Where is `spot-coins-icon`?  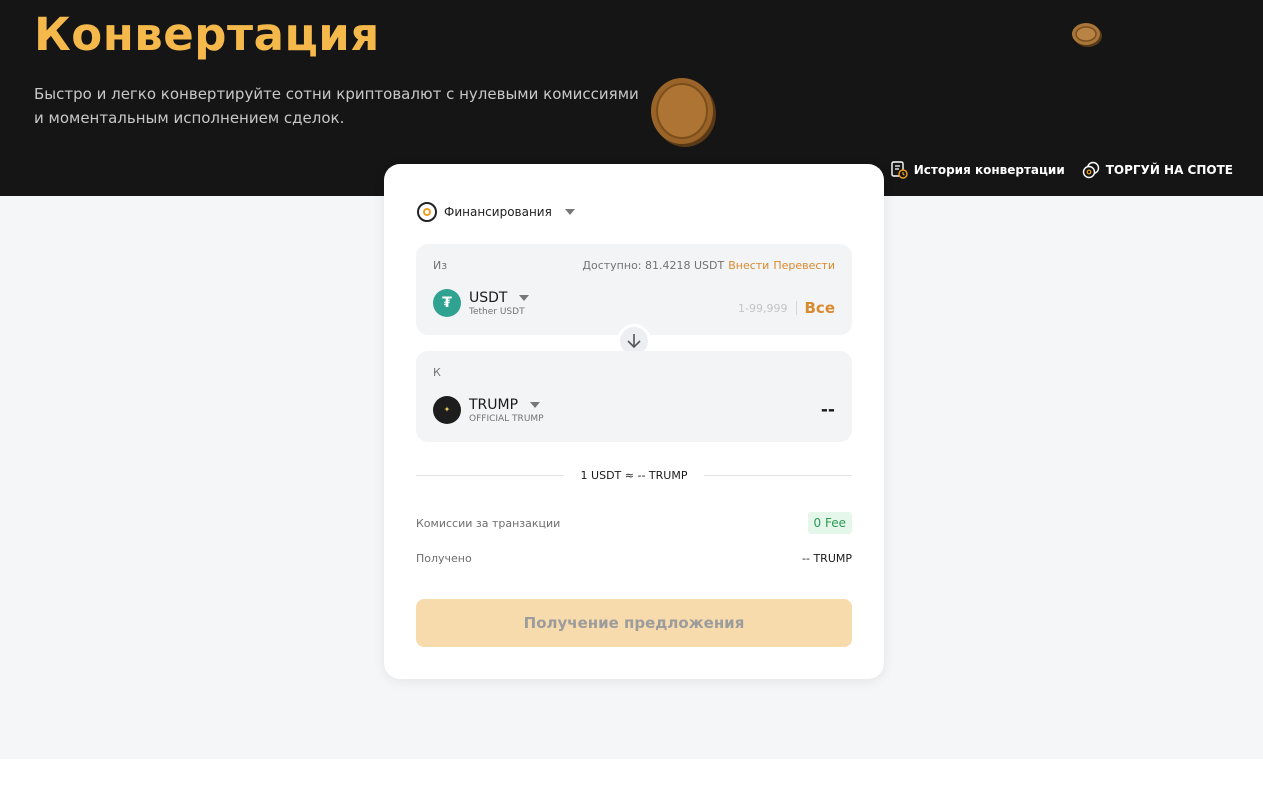 spot-coins-icon is located at coordinates (1090, 170).